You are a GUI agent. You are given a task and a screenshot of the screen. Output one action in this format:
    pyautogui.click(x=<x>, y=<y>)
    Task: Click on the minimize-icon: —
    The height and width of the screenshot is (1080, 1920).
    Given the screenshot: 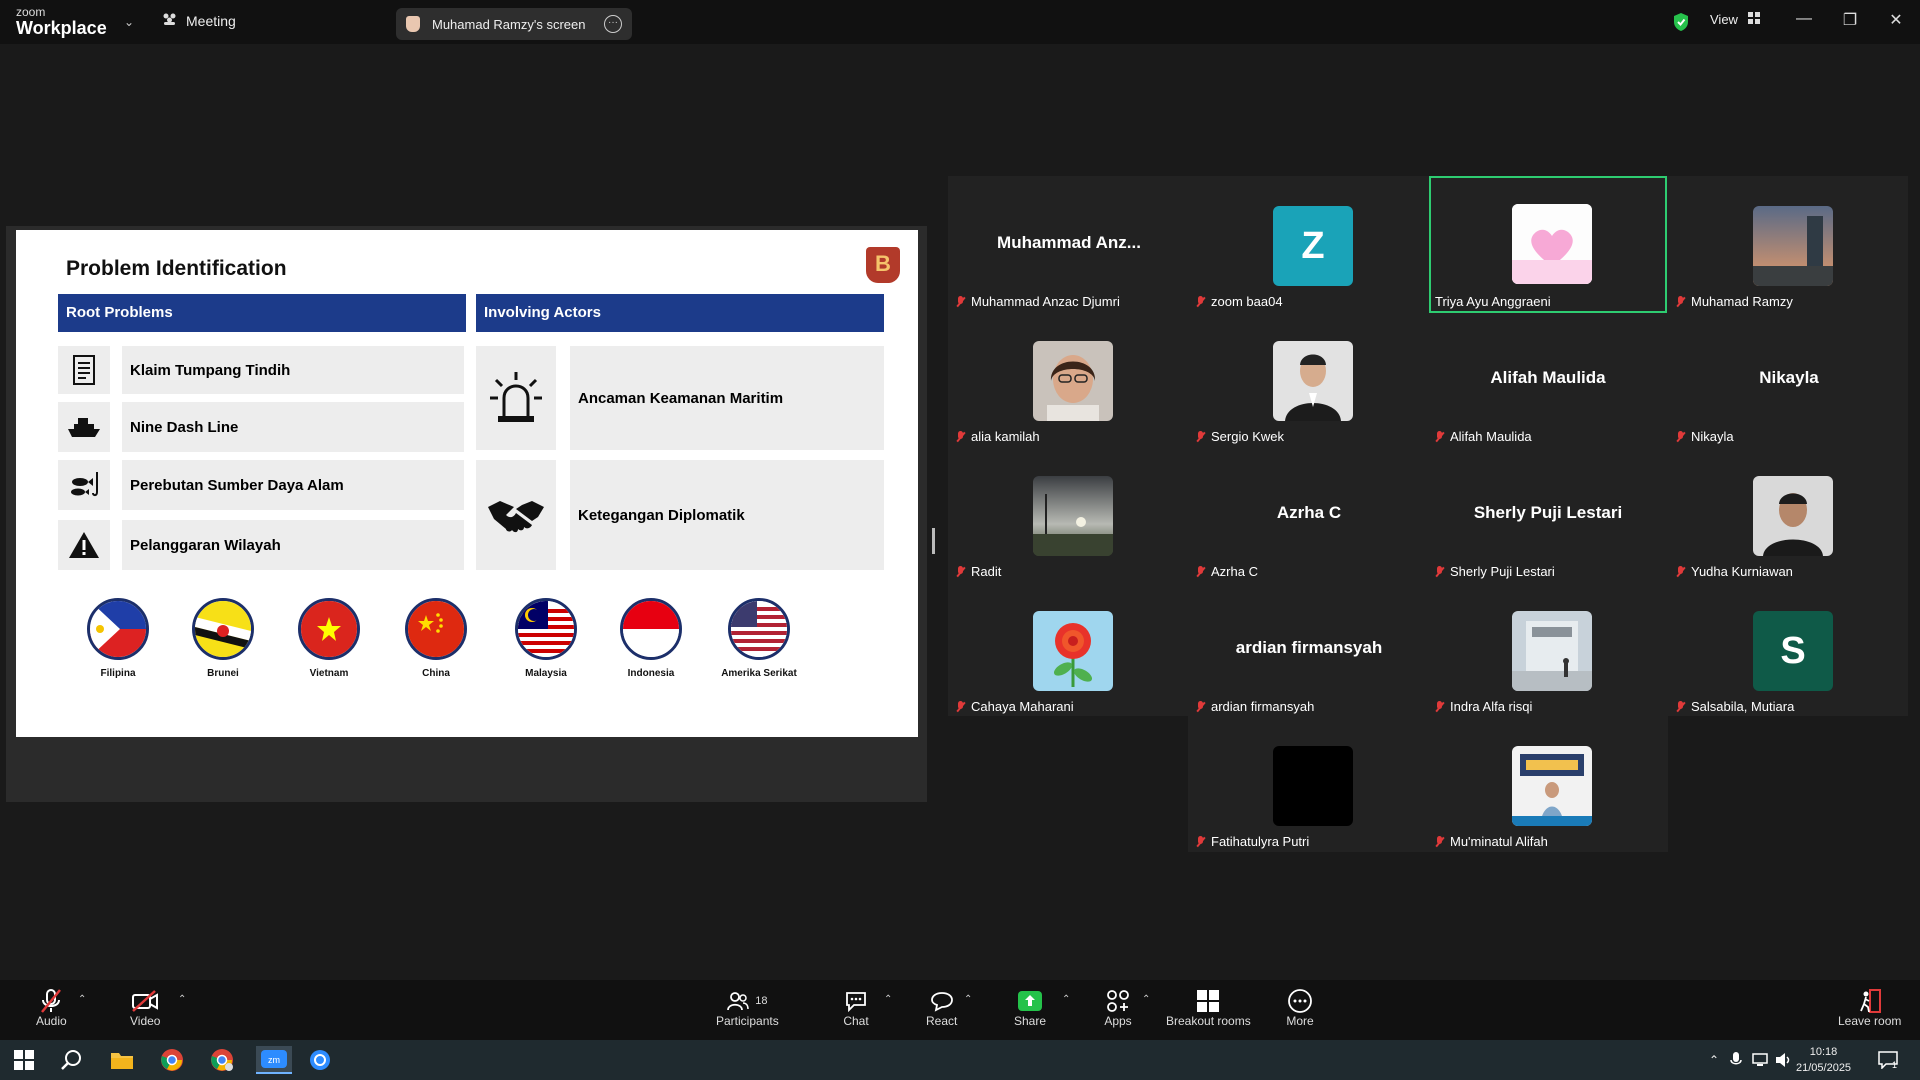 What is the action you would take?
    pyautogui.click(x=1804, y=19)
    